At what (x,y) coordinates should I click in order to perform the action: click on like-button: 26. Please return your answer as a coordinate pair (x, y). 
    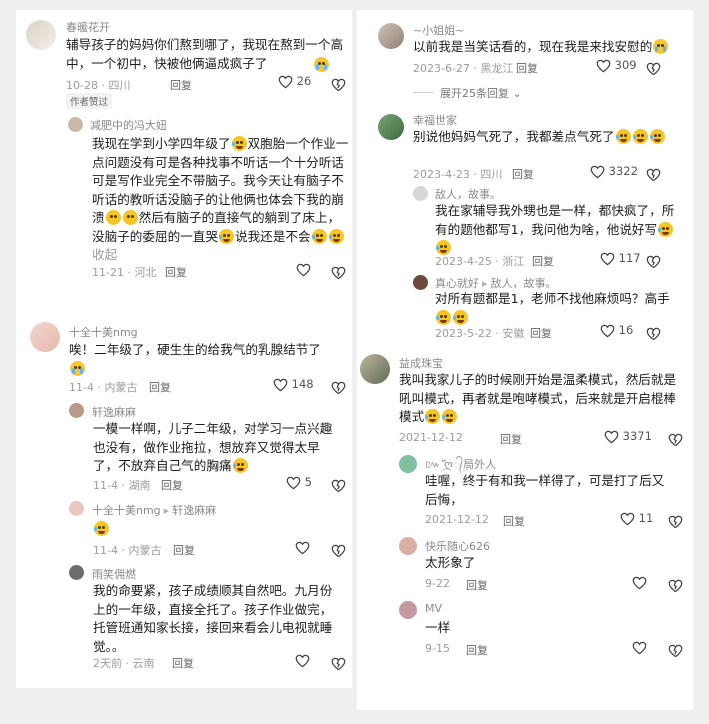
    Looking at the image, I should click on (294, 81).